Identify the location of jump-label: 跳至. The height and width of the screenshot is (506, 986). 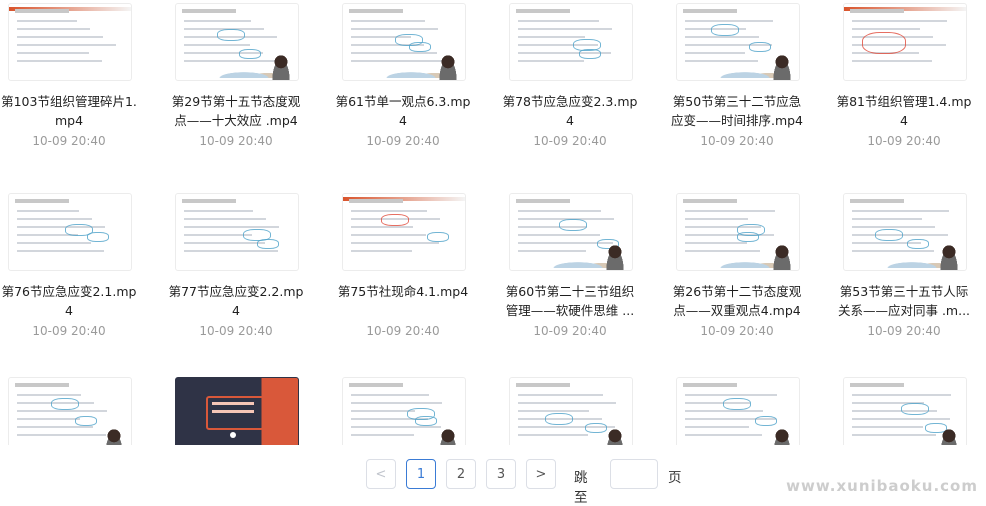
(581, 488).